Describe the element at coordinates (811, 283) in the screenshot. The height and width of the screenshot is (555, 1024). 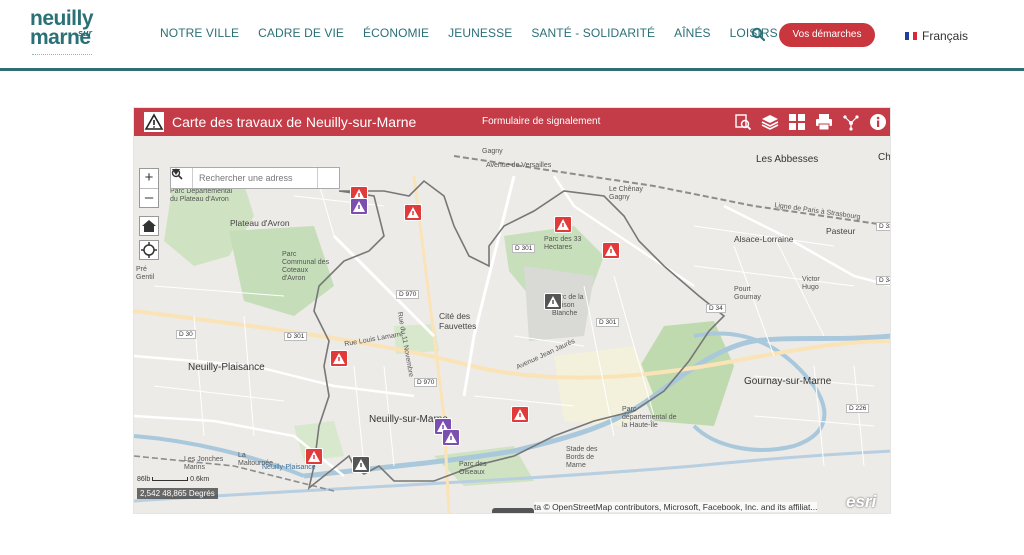
I see `map-label-victor-hugo: Victor Hugo` at that location.